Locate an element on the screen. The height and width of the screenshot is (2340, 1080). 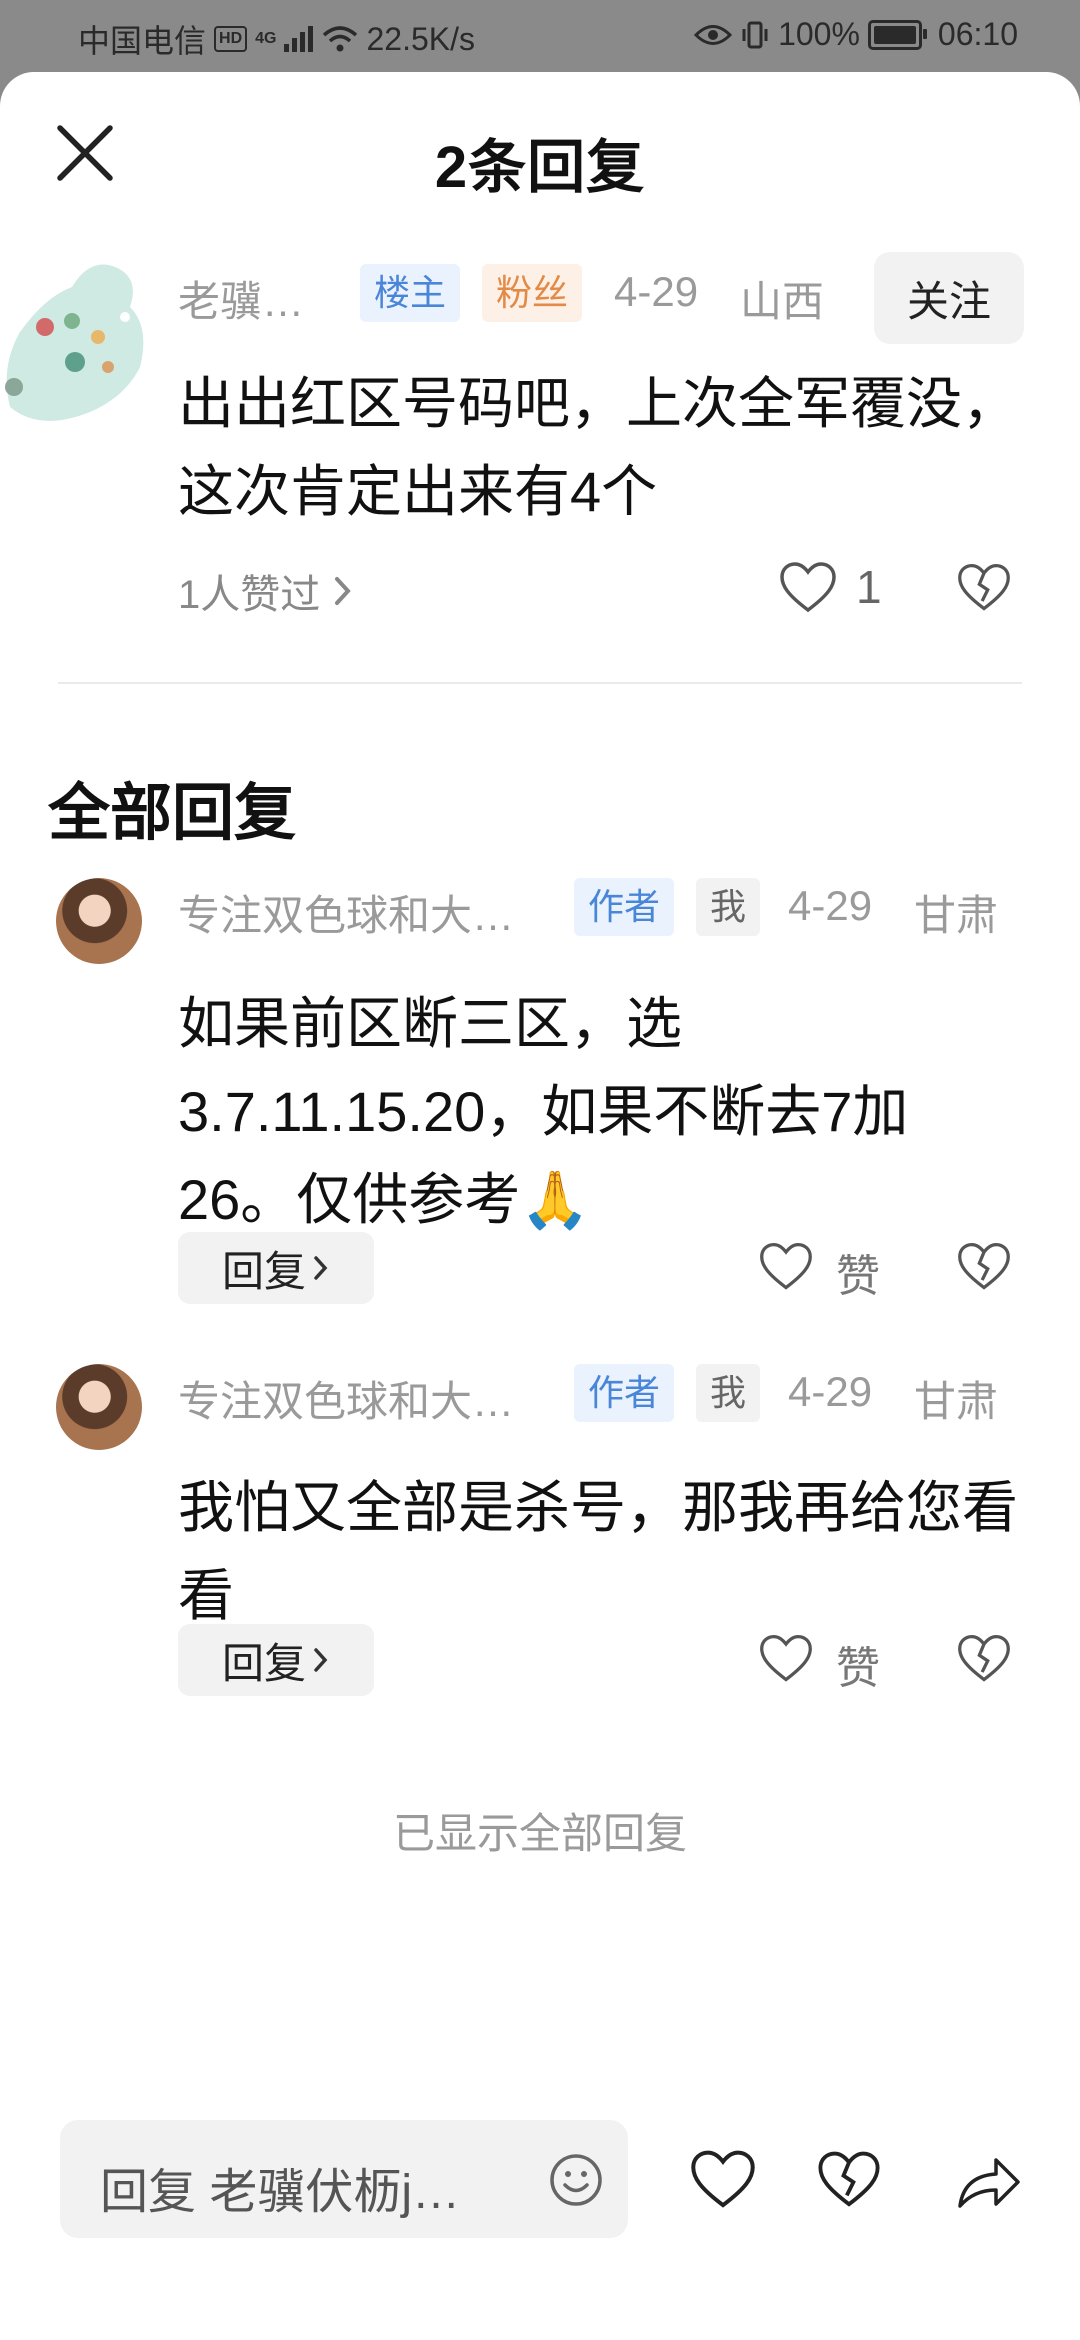
liked-by-label: 1人赞过 is located at coordinates (249, 595).